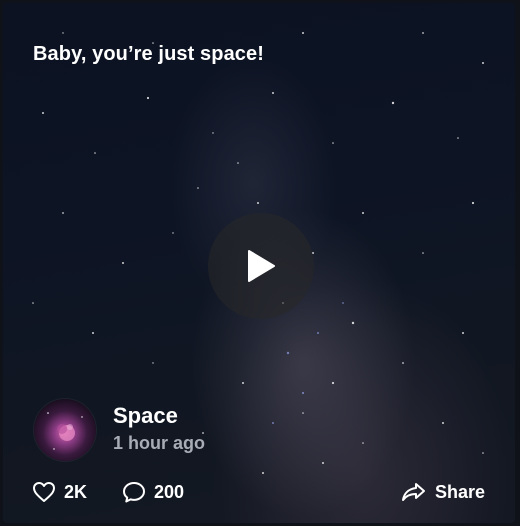 Image resolution: width=520 pixels, height=526 pixels. Describe the element at coordinates (148, 54) in the screenshot. I see `post-caption: Baby, you’re just space!` at that location.